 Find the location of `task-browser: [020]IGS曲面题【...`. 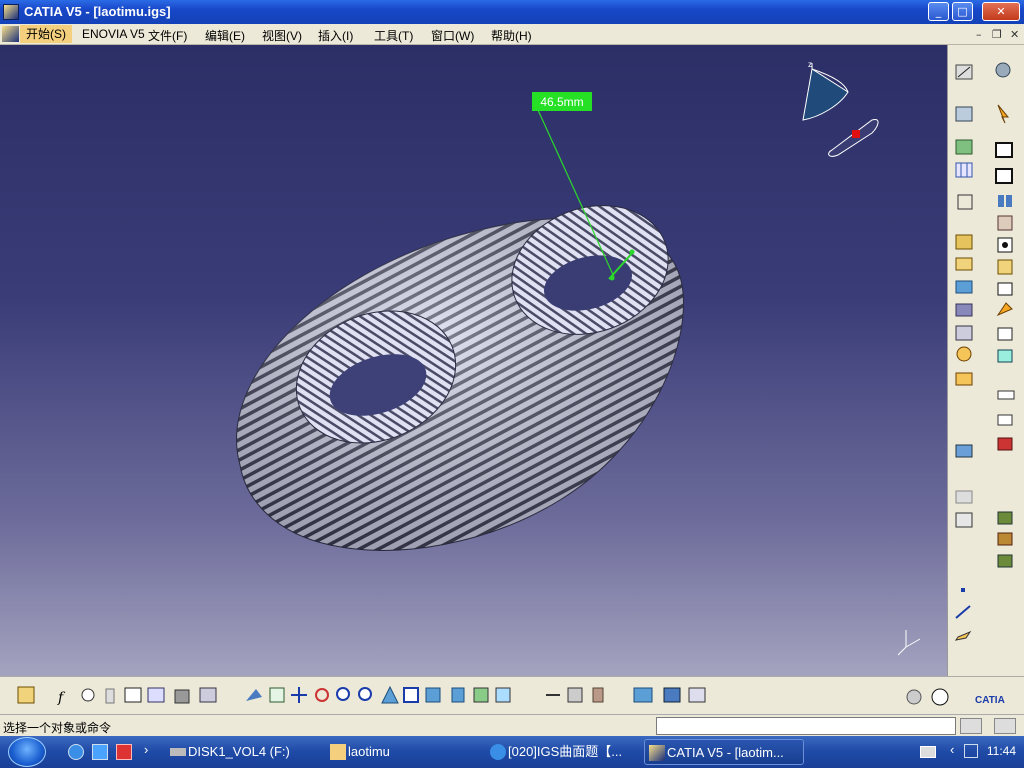

task-browser: [020]IGS曲面题【... is located at coordinates (561, 752).